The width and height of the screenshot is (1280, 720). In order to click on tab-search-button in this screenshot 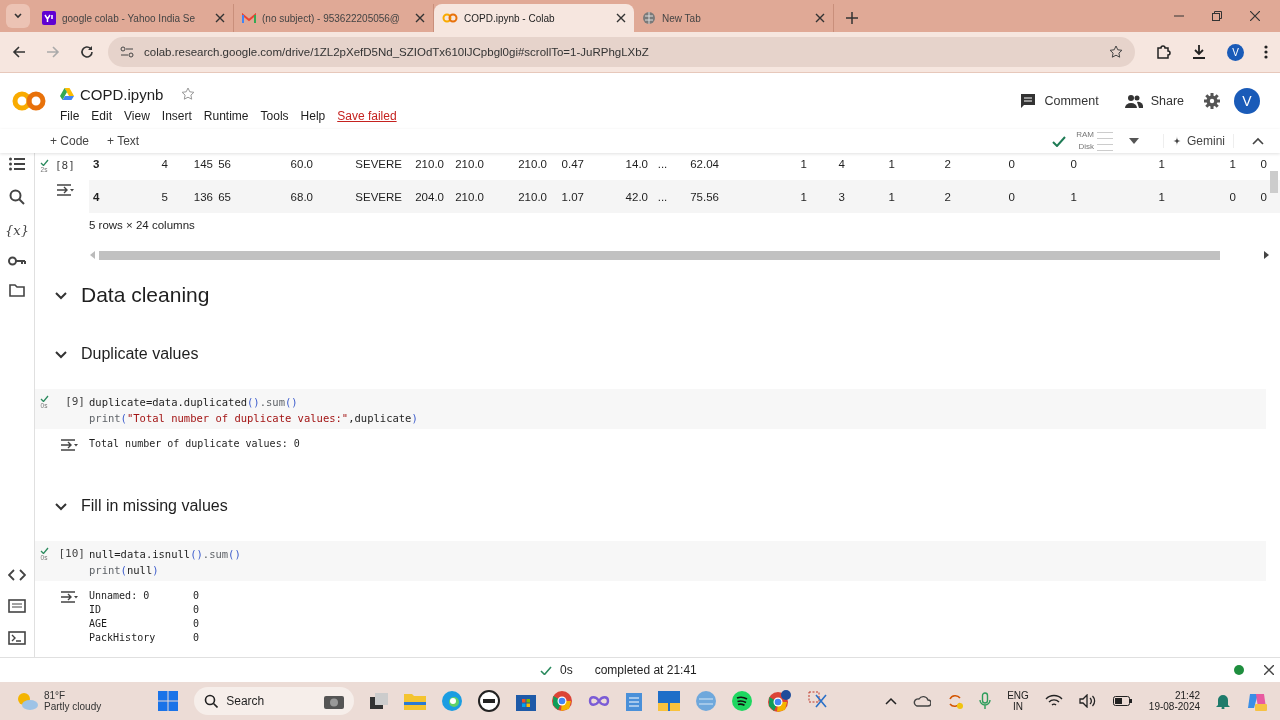, I will do `click(18, 16)`.